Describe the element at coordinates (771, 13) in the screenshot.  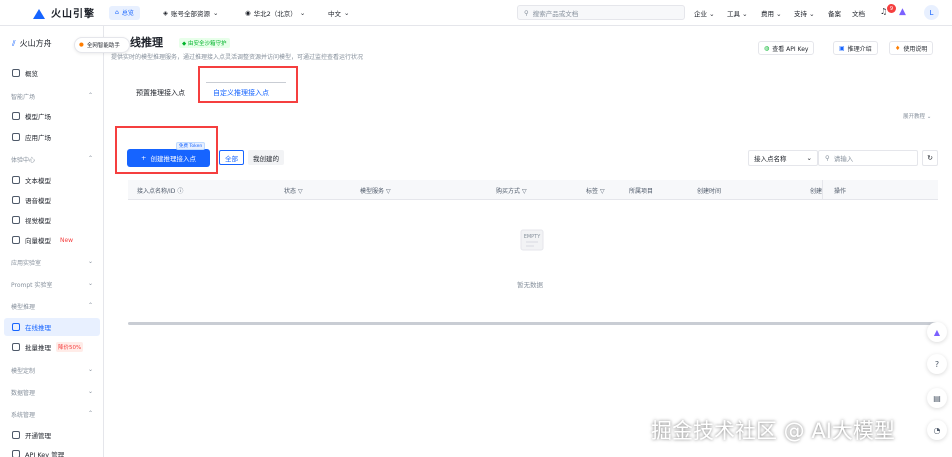
I see `nav-billing: 费用 ⌄` at that location.